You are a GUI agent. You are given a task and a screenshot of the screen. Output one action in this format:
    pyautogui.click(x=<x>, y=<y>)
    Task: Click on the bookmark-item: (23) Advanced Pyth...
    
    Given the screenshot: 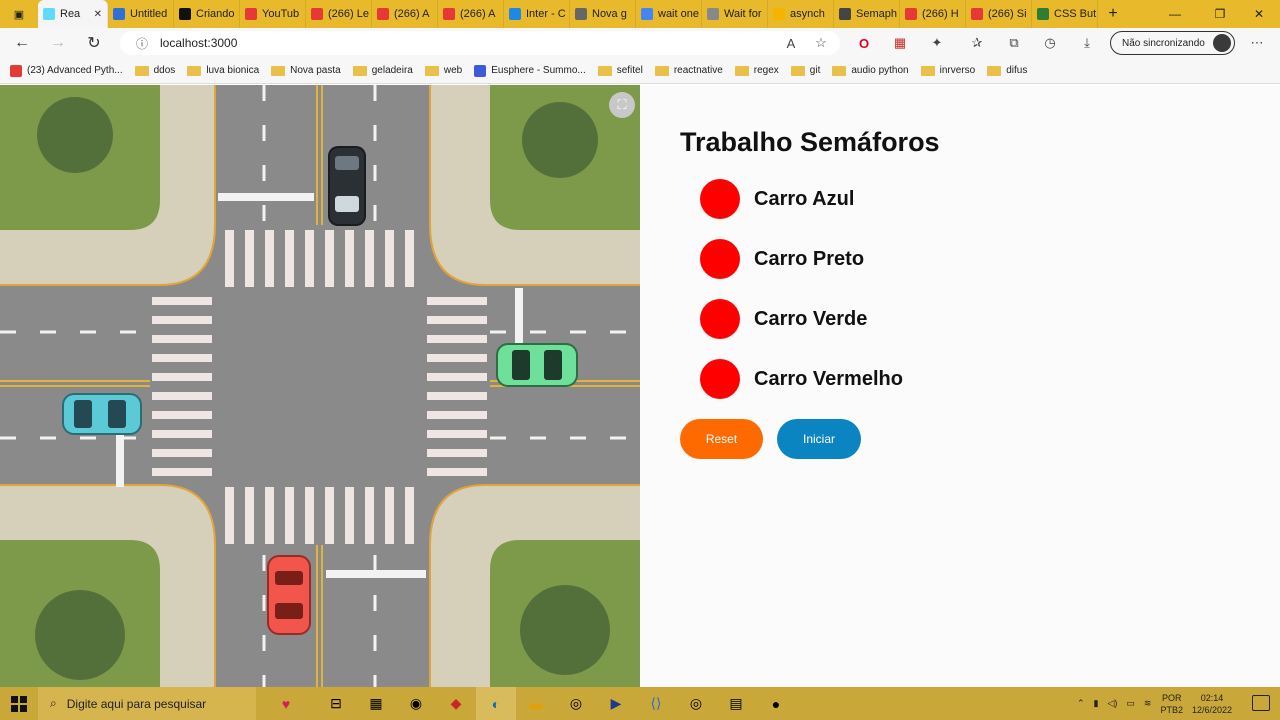 What is the action you would take?
    pyautogui.click(x=66, y=70)
    